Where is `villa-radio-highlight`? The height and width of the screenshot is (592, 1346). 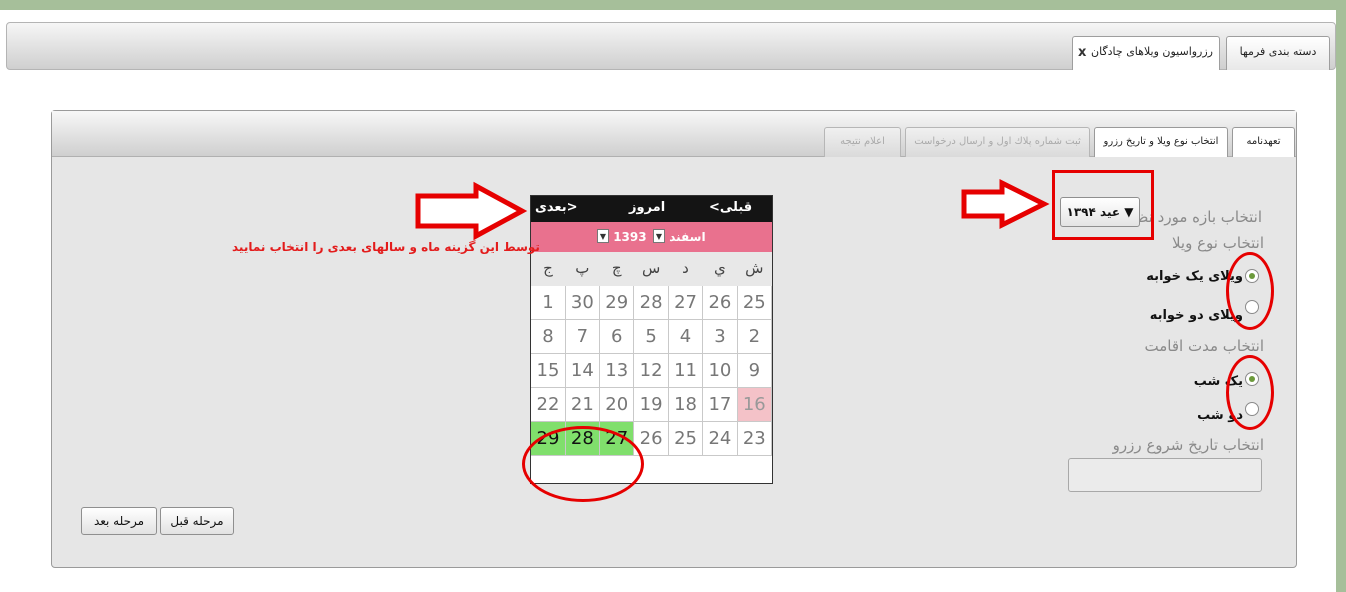
villa-radio-highlight is located at coordinates (1250, 291).